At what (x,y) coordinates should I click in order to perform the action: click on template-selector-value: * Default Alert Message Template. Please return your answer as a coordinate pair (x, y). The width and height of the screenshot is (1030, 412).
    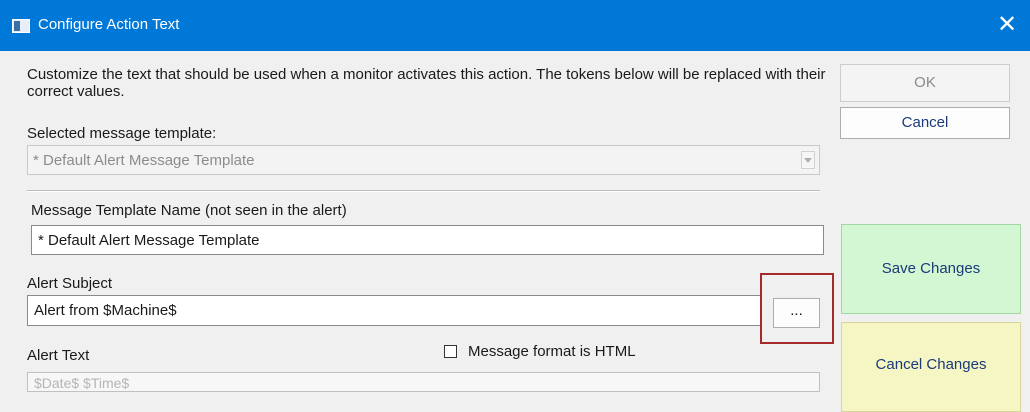
    Looking at the image, I should click on (144, 160).